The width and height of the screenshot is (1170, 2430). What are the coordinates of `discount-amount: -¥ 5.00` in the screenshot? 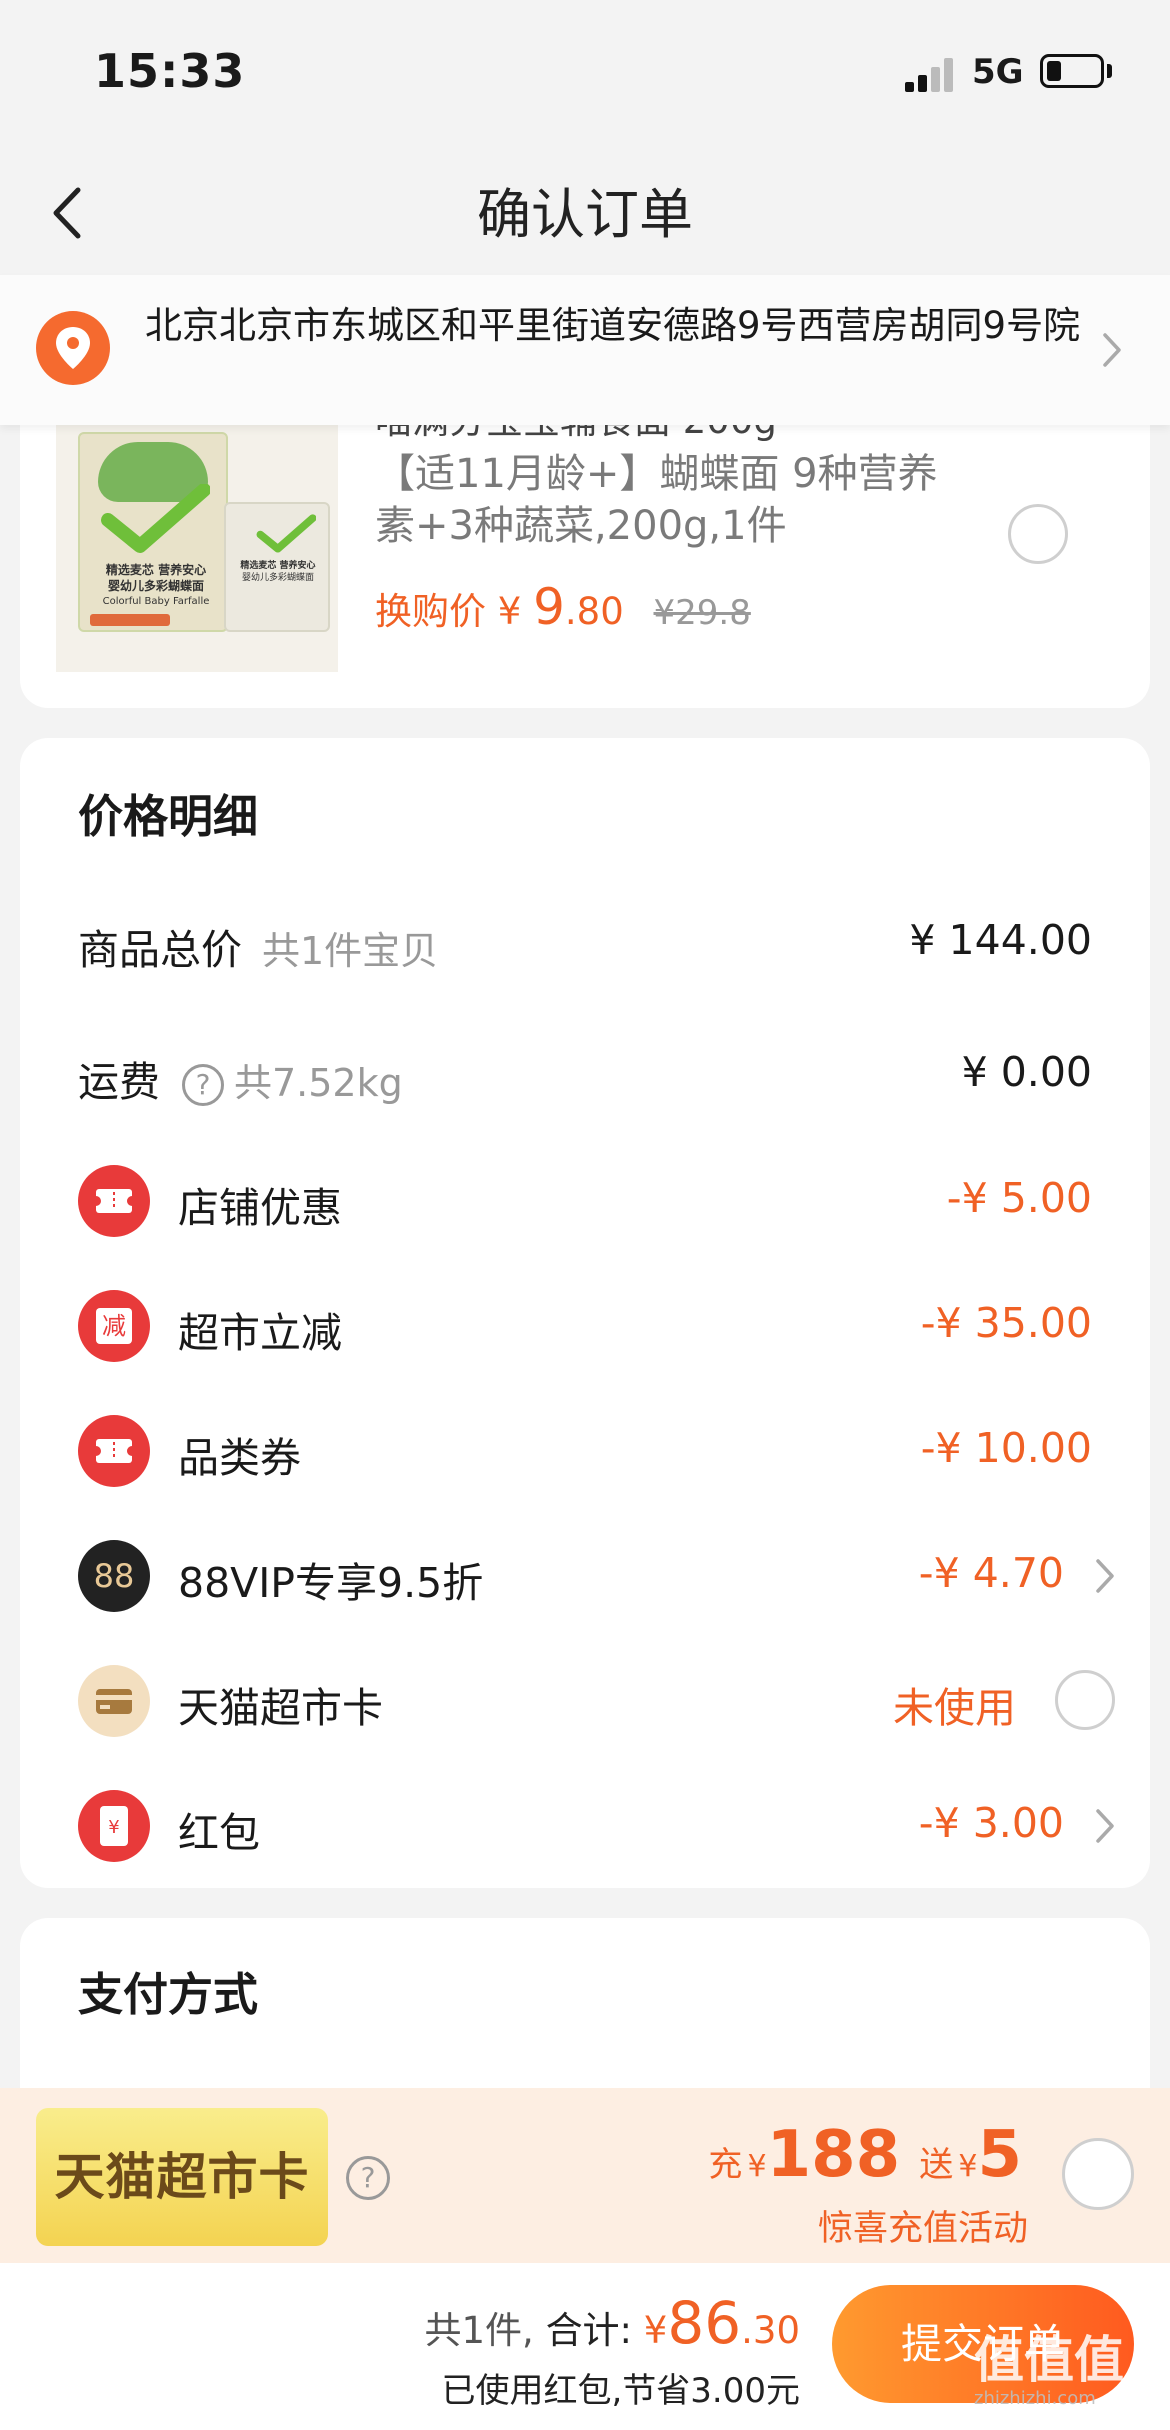 It's located at (1019, 1198).